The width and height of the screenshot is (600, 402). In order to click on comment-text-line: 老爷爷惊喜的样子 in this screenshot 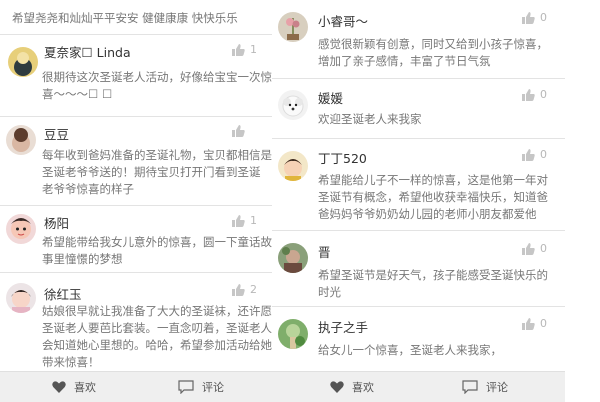, I will do `click(88, 189)`.